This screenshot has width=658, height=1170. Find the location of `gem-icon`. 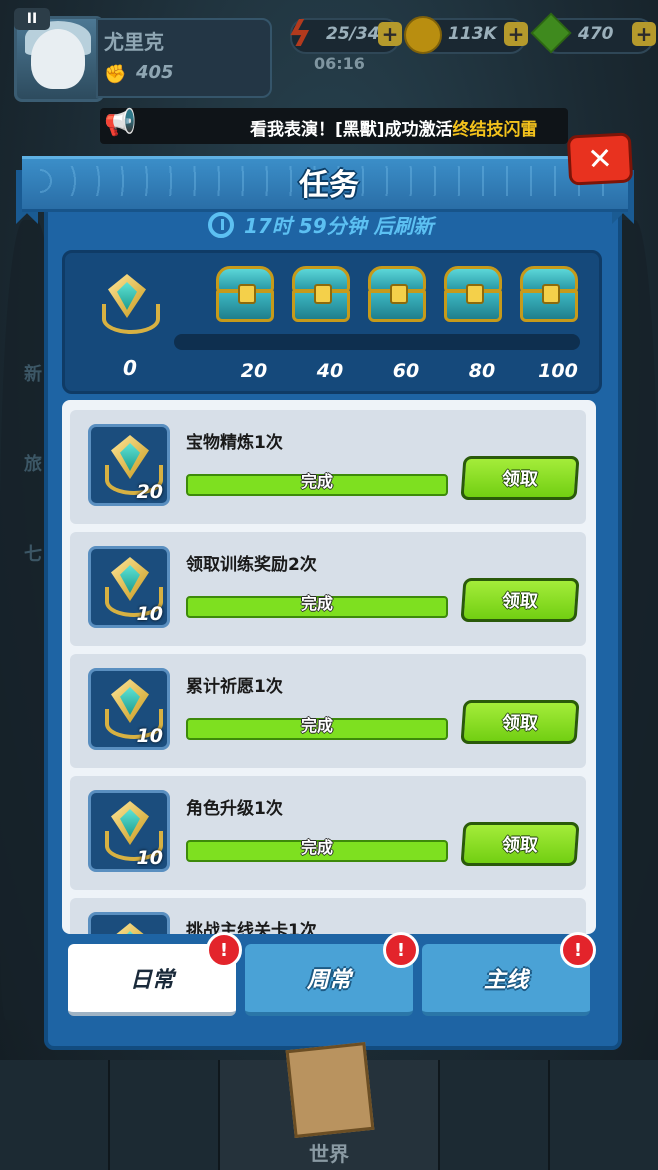

gem-icon is located at coordinates (551, 33).